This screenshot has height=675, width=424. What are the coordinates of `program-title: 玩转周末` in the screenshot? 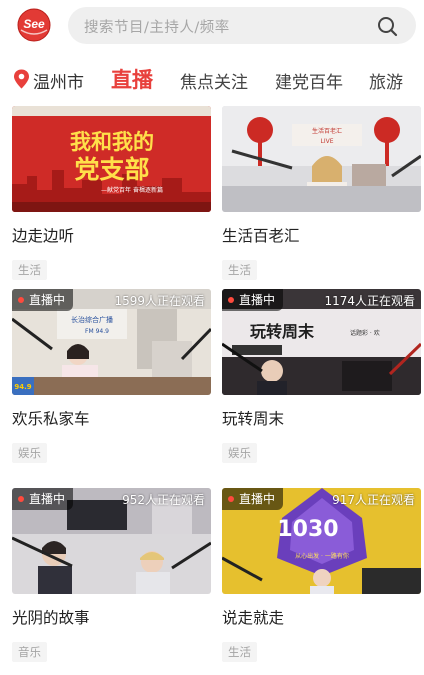 It's located at (321, 418).